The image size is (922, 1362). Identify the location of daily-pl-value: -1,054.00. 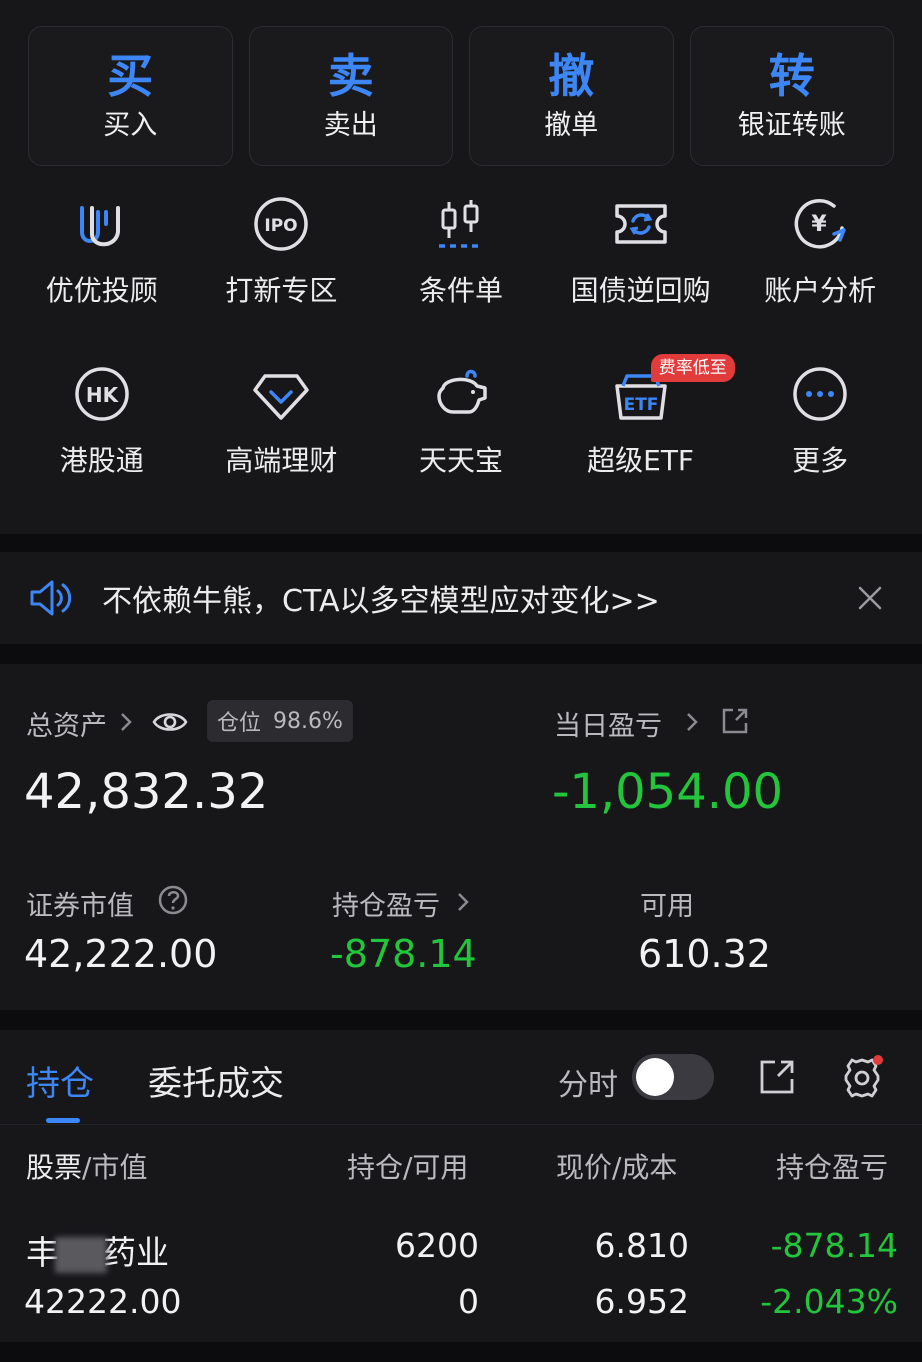
(668, 792).